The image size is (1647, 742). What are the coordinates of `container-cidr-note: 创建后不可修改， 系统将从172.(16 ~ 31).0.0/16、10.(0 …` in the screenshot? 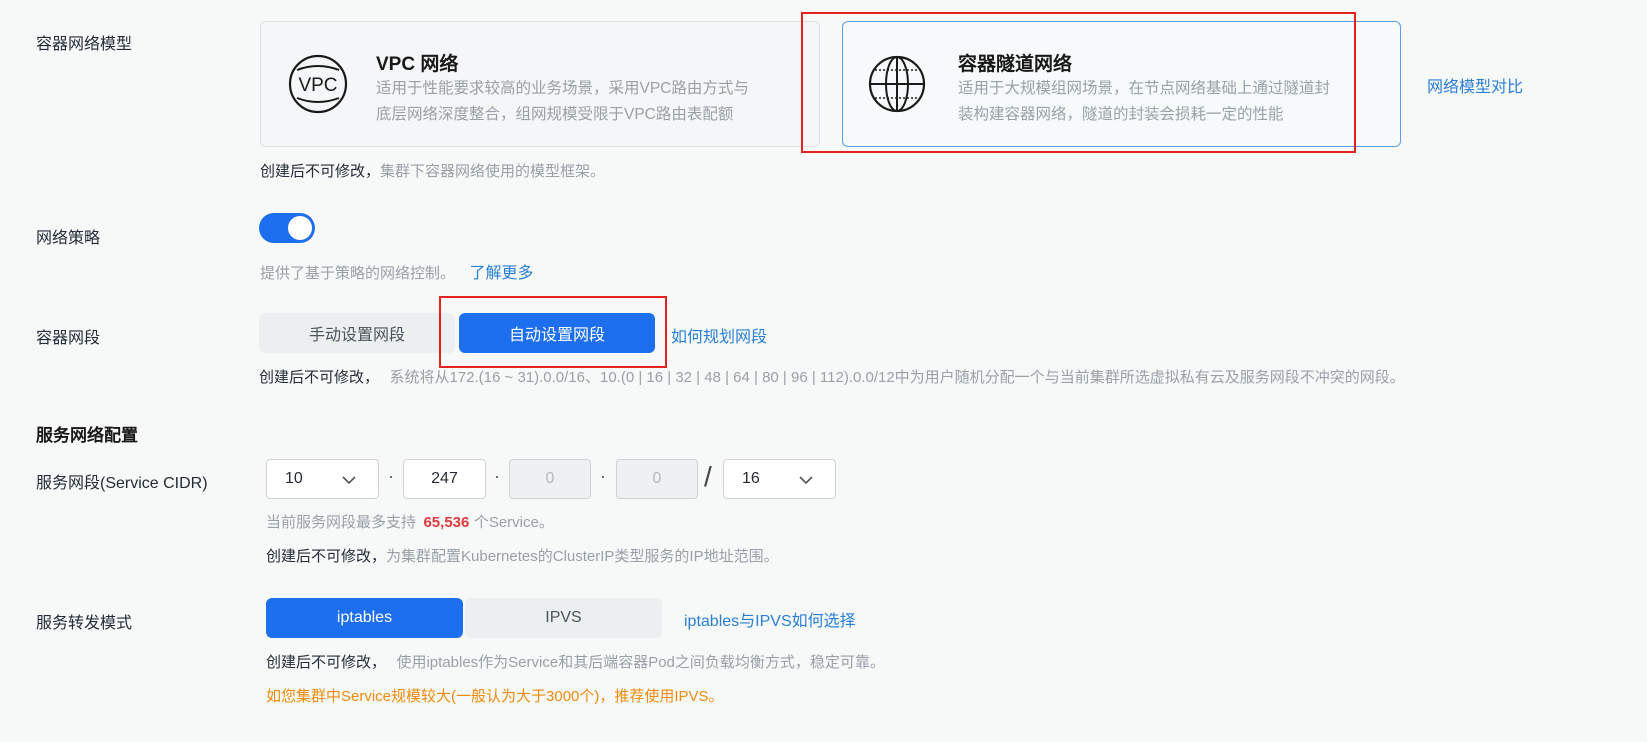 It's located at (832, 376).